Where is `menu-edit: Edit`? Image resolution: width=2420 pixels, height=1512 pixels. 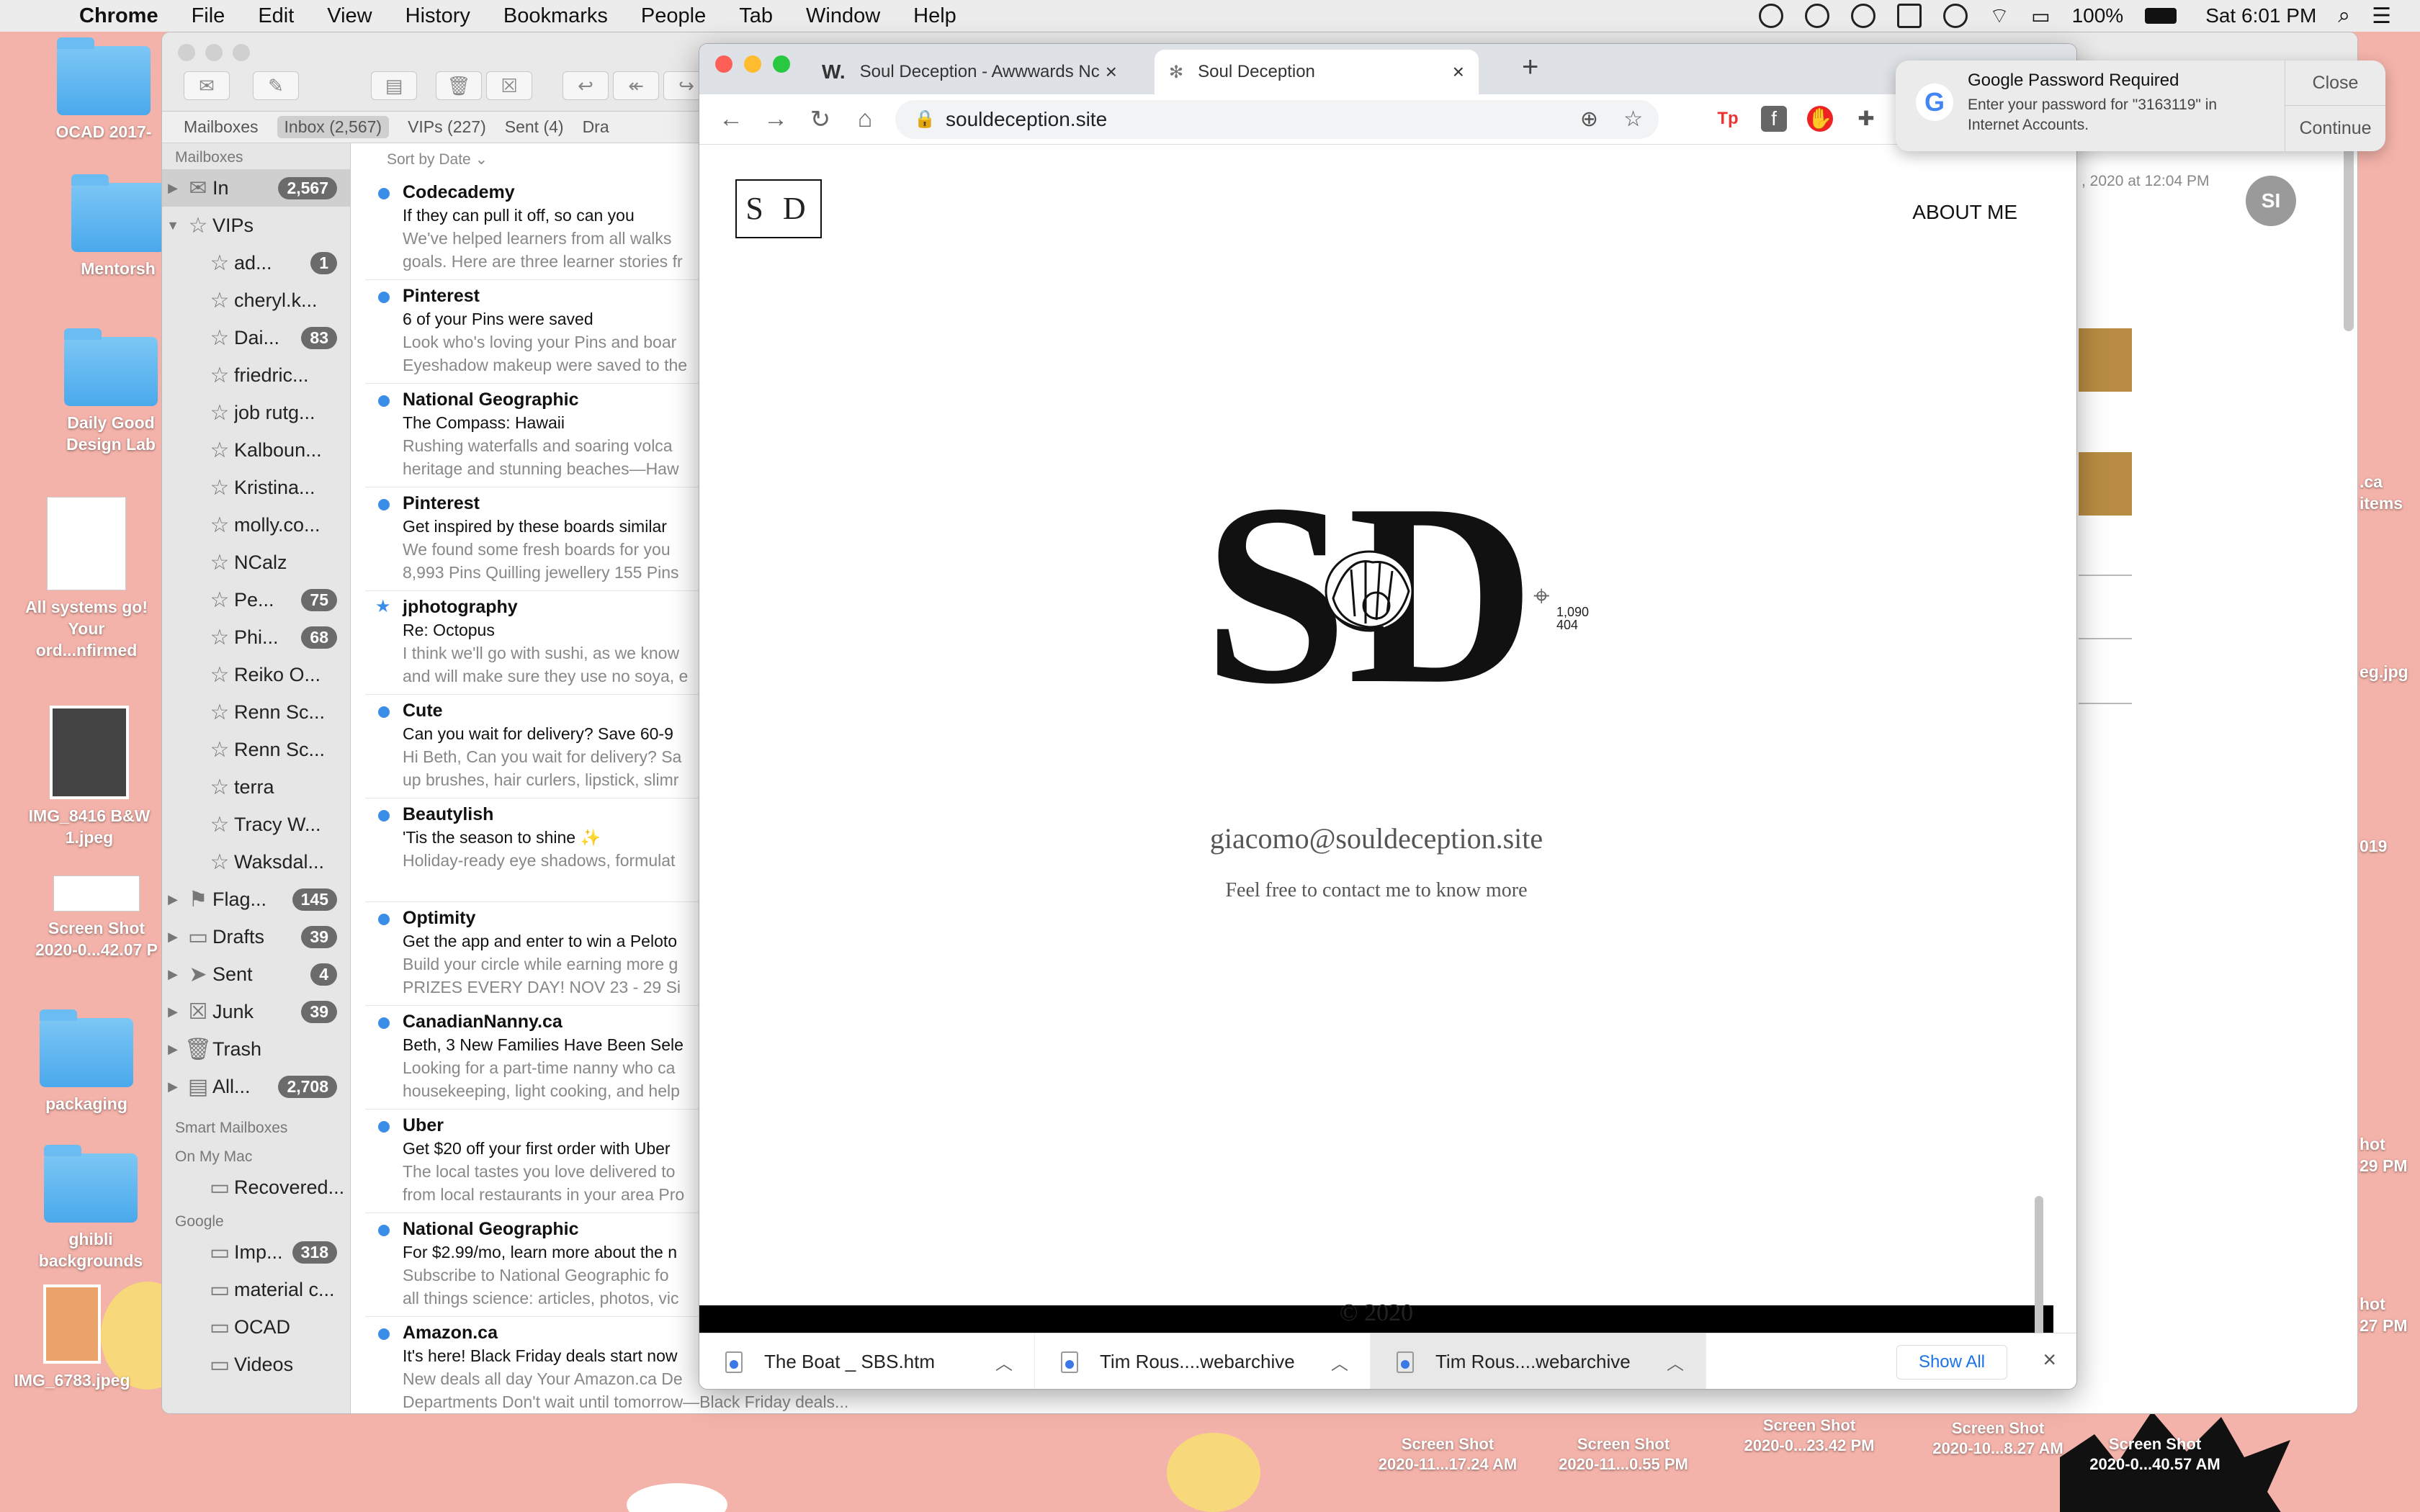 menu-edit: Edit is located at coordinates (276, 16).